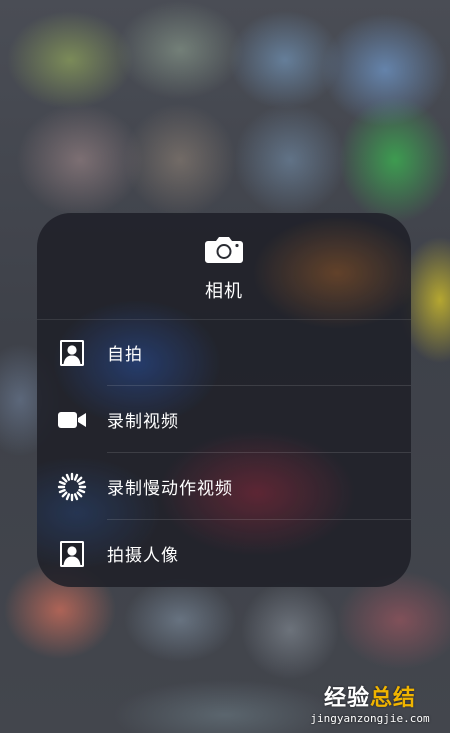  Describe the element at coordinates (224, 553) in the screenshot. I see `action-take-portrait: 拍摄人像` at that location.